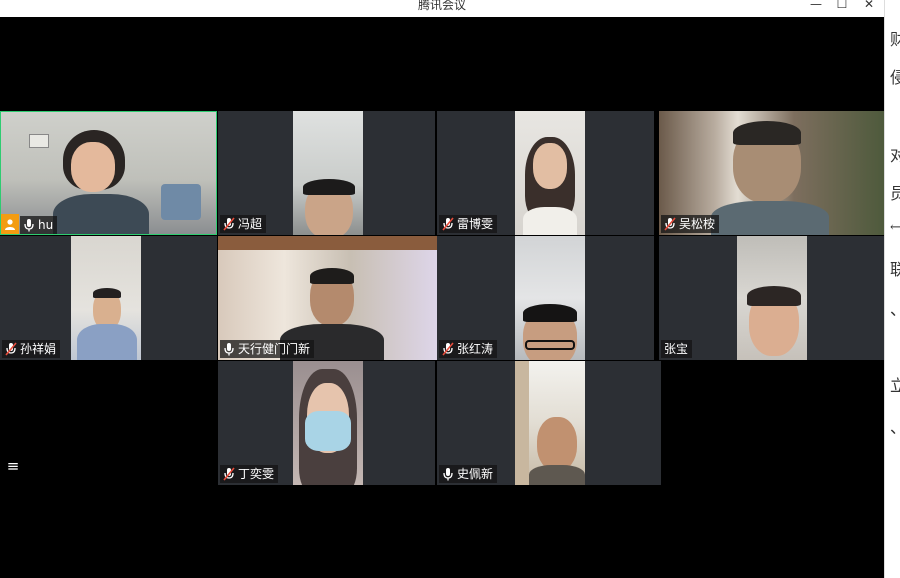 The width and height of the screenshot is (900, 578). I want to click on doc-char: 联, so click(895, 268).